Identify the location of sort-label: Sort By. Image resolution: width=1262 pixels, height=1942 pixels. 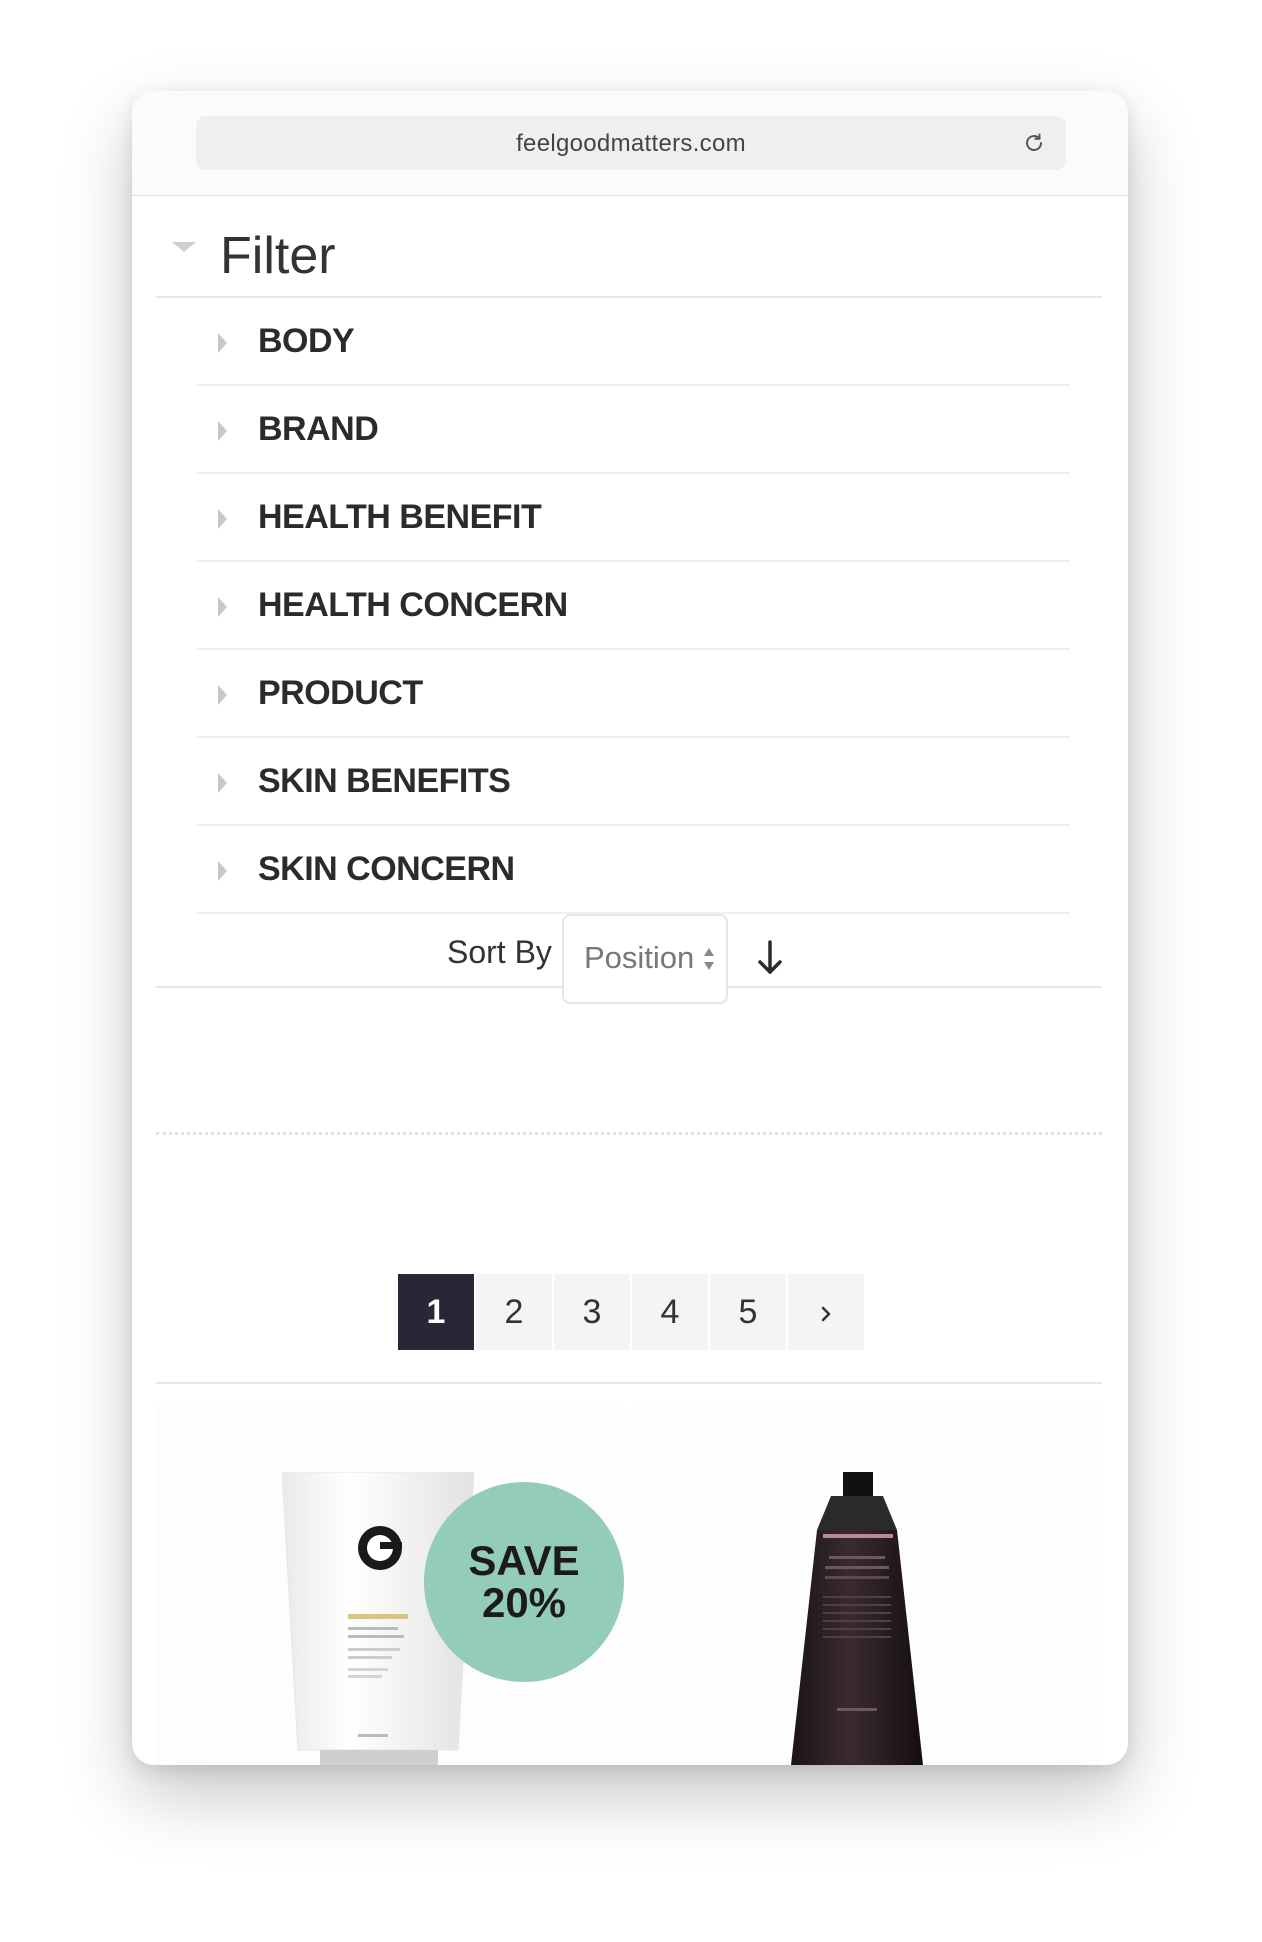
(499, 952).